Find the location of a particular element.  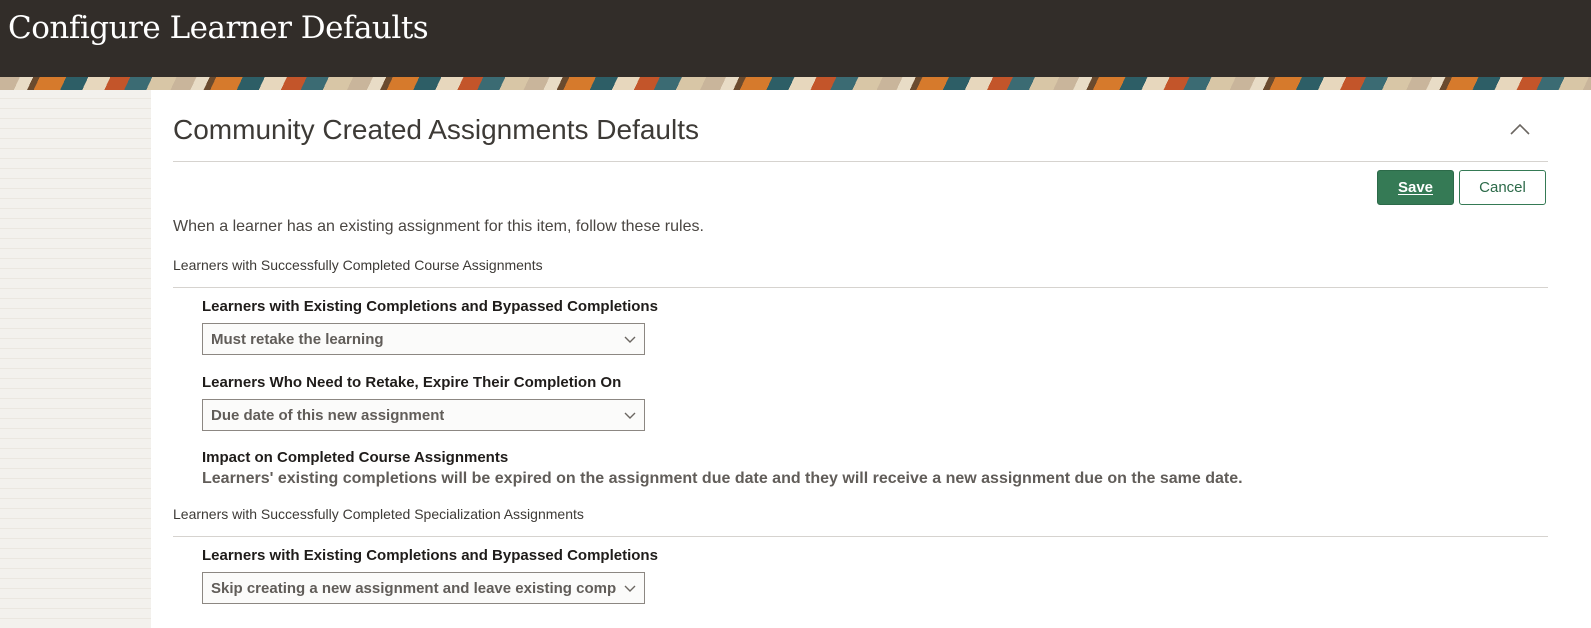

app-header: Configure Learner Defaults is located at coordinates (795, 38).